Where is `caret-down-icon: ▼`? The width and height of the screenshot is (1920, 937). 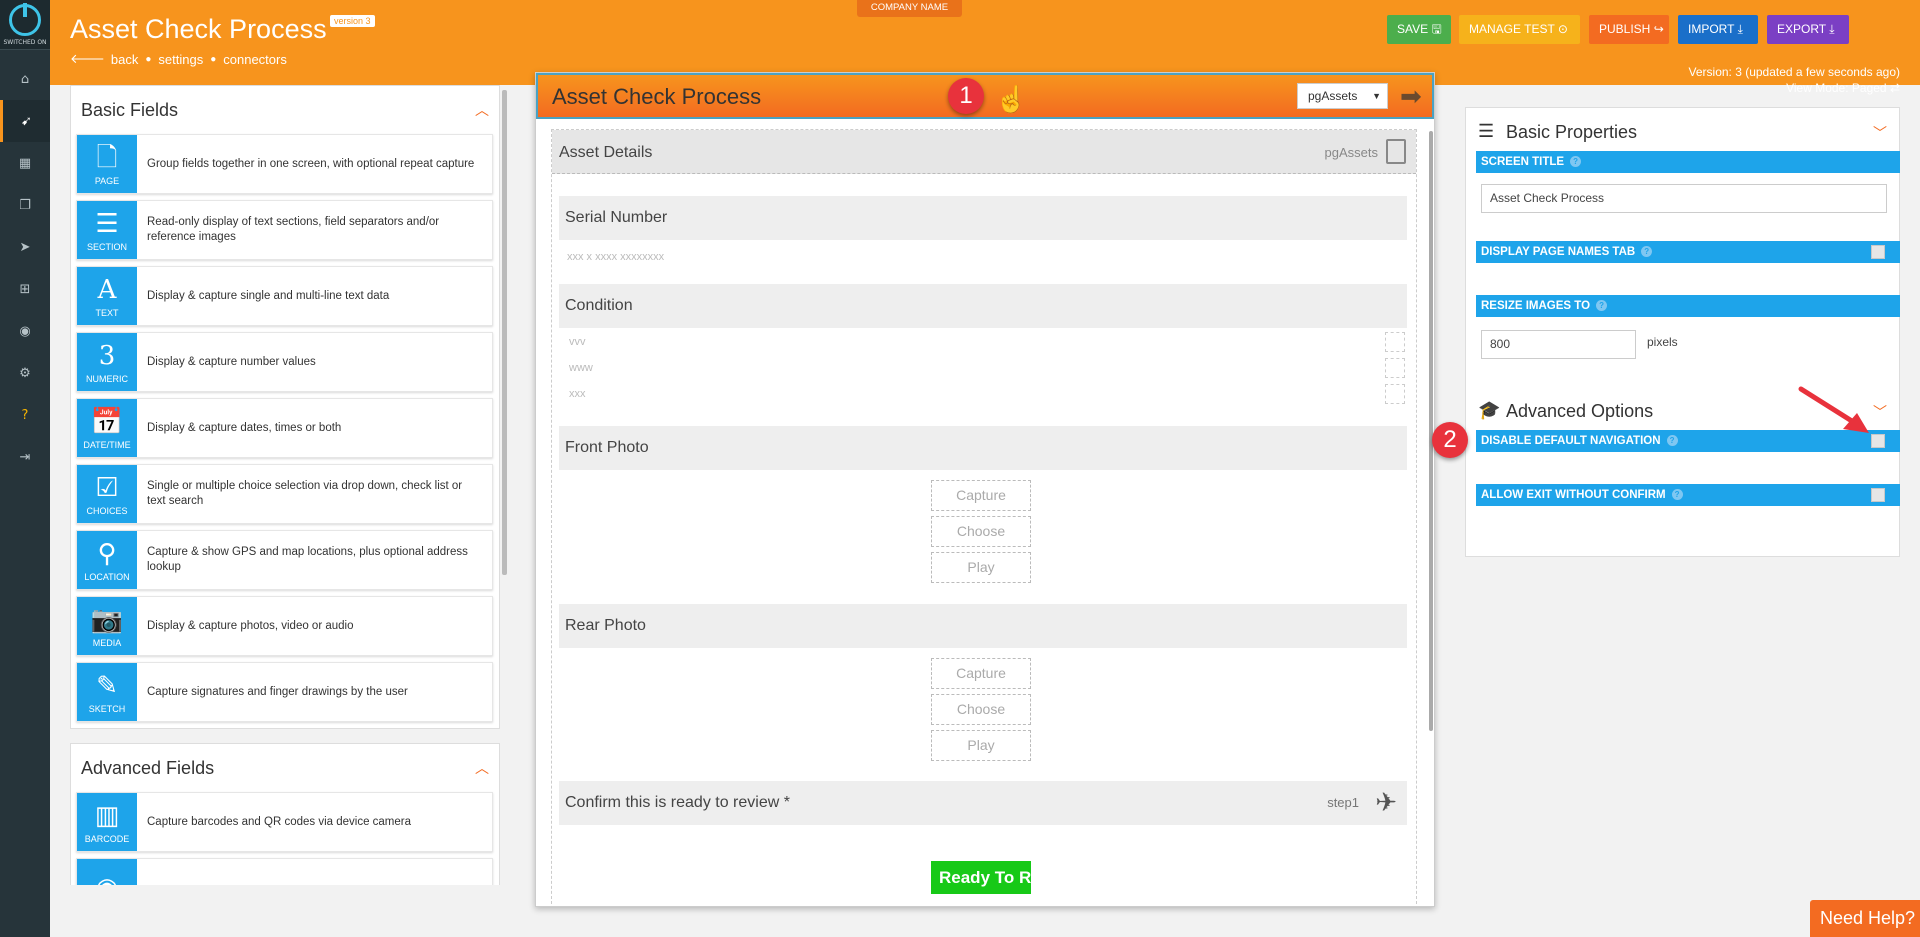
caret-down-icon: ▼ is located at coordinates (1376, 96).